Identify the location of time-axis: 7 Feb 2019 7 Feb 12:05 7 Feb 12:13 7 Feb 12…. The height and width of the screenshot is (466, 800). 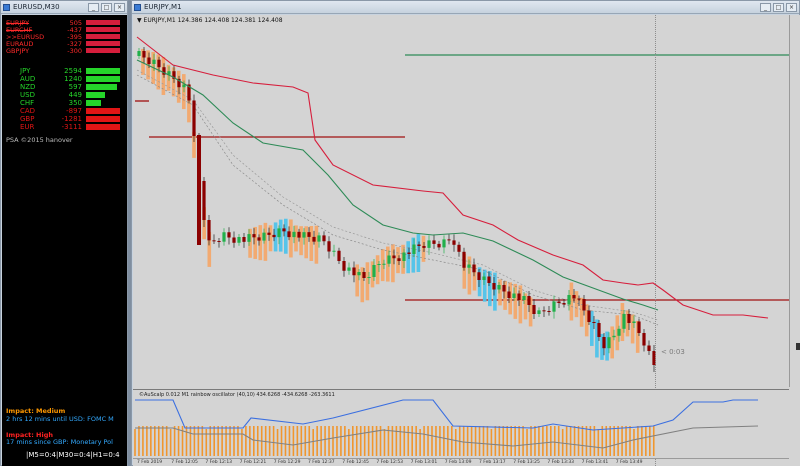
(461, 462).